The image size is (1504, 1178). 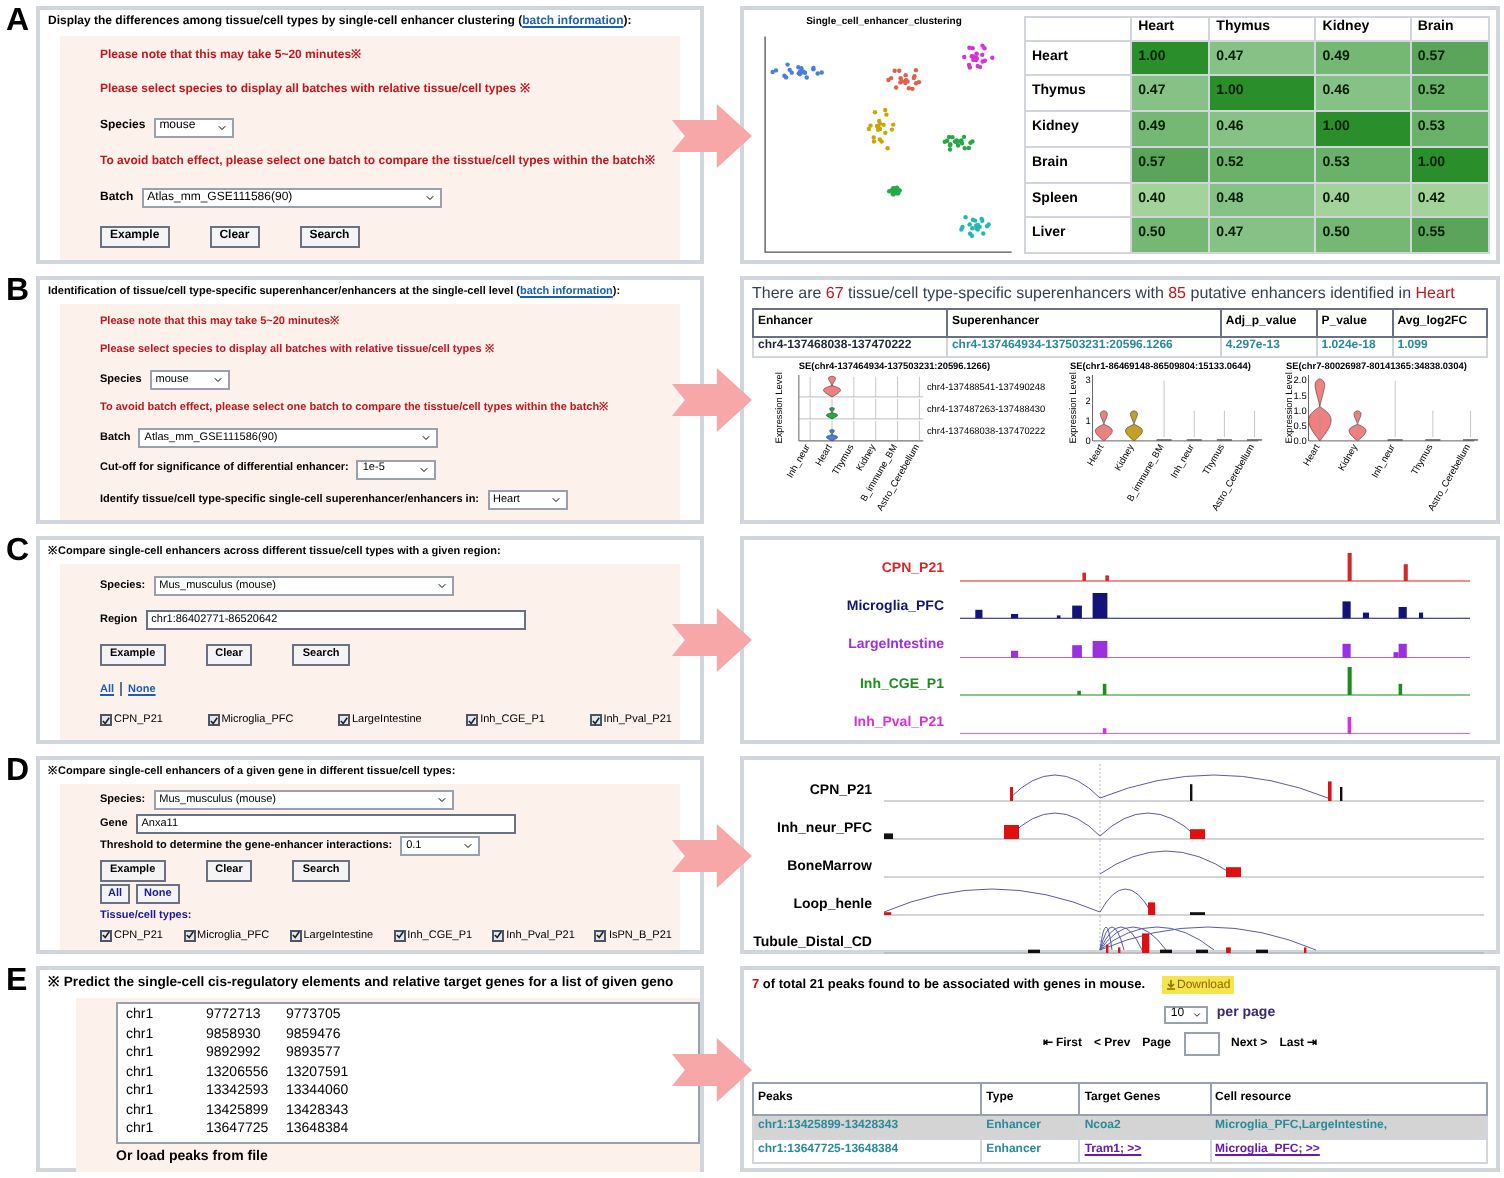 I want to click on result-summary: There are 67 tissue/cell type-specific superenhancers with 85 putative enhancers identified in Heart, so click(x=1104, y=293).